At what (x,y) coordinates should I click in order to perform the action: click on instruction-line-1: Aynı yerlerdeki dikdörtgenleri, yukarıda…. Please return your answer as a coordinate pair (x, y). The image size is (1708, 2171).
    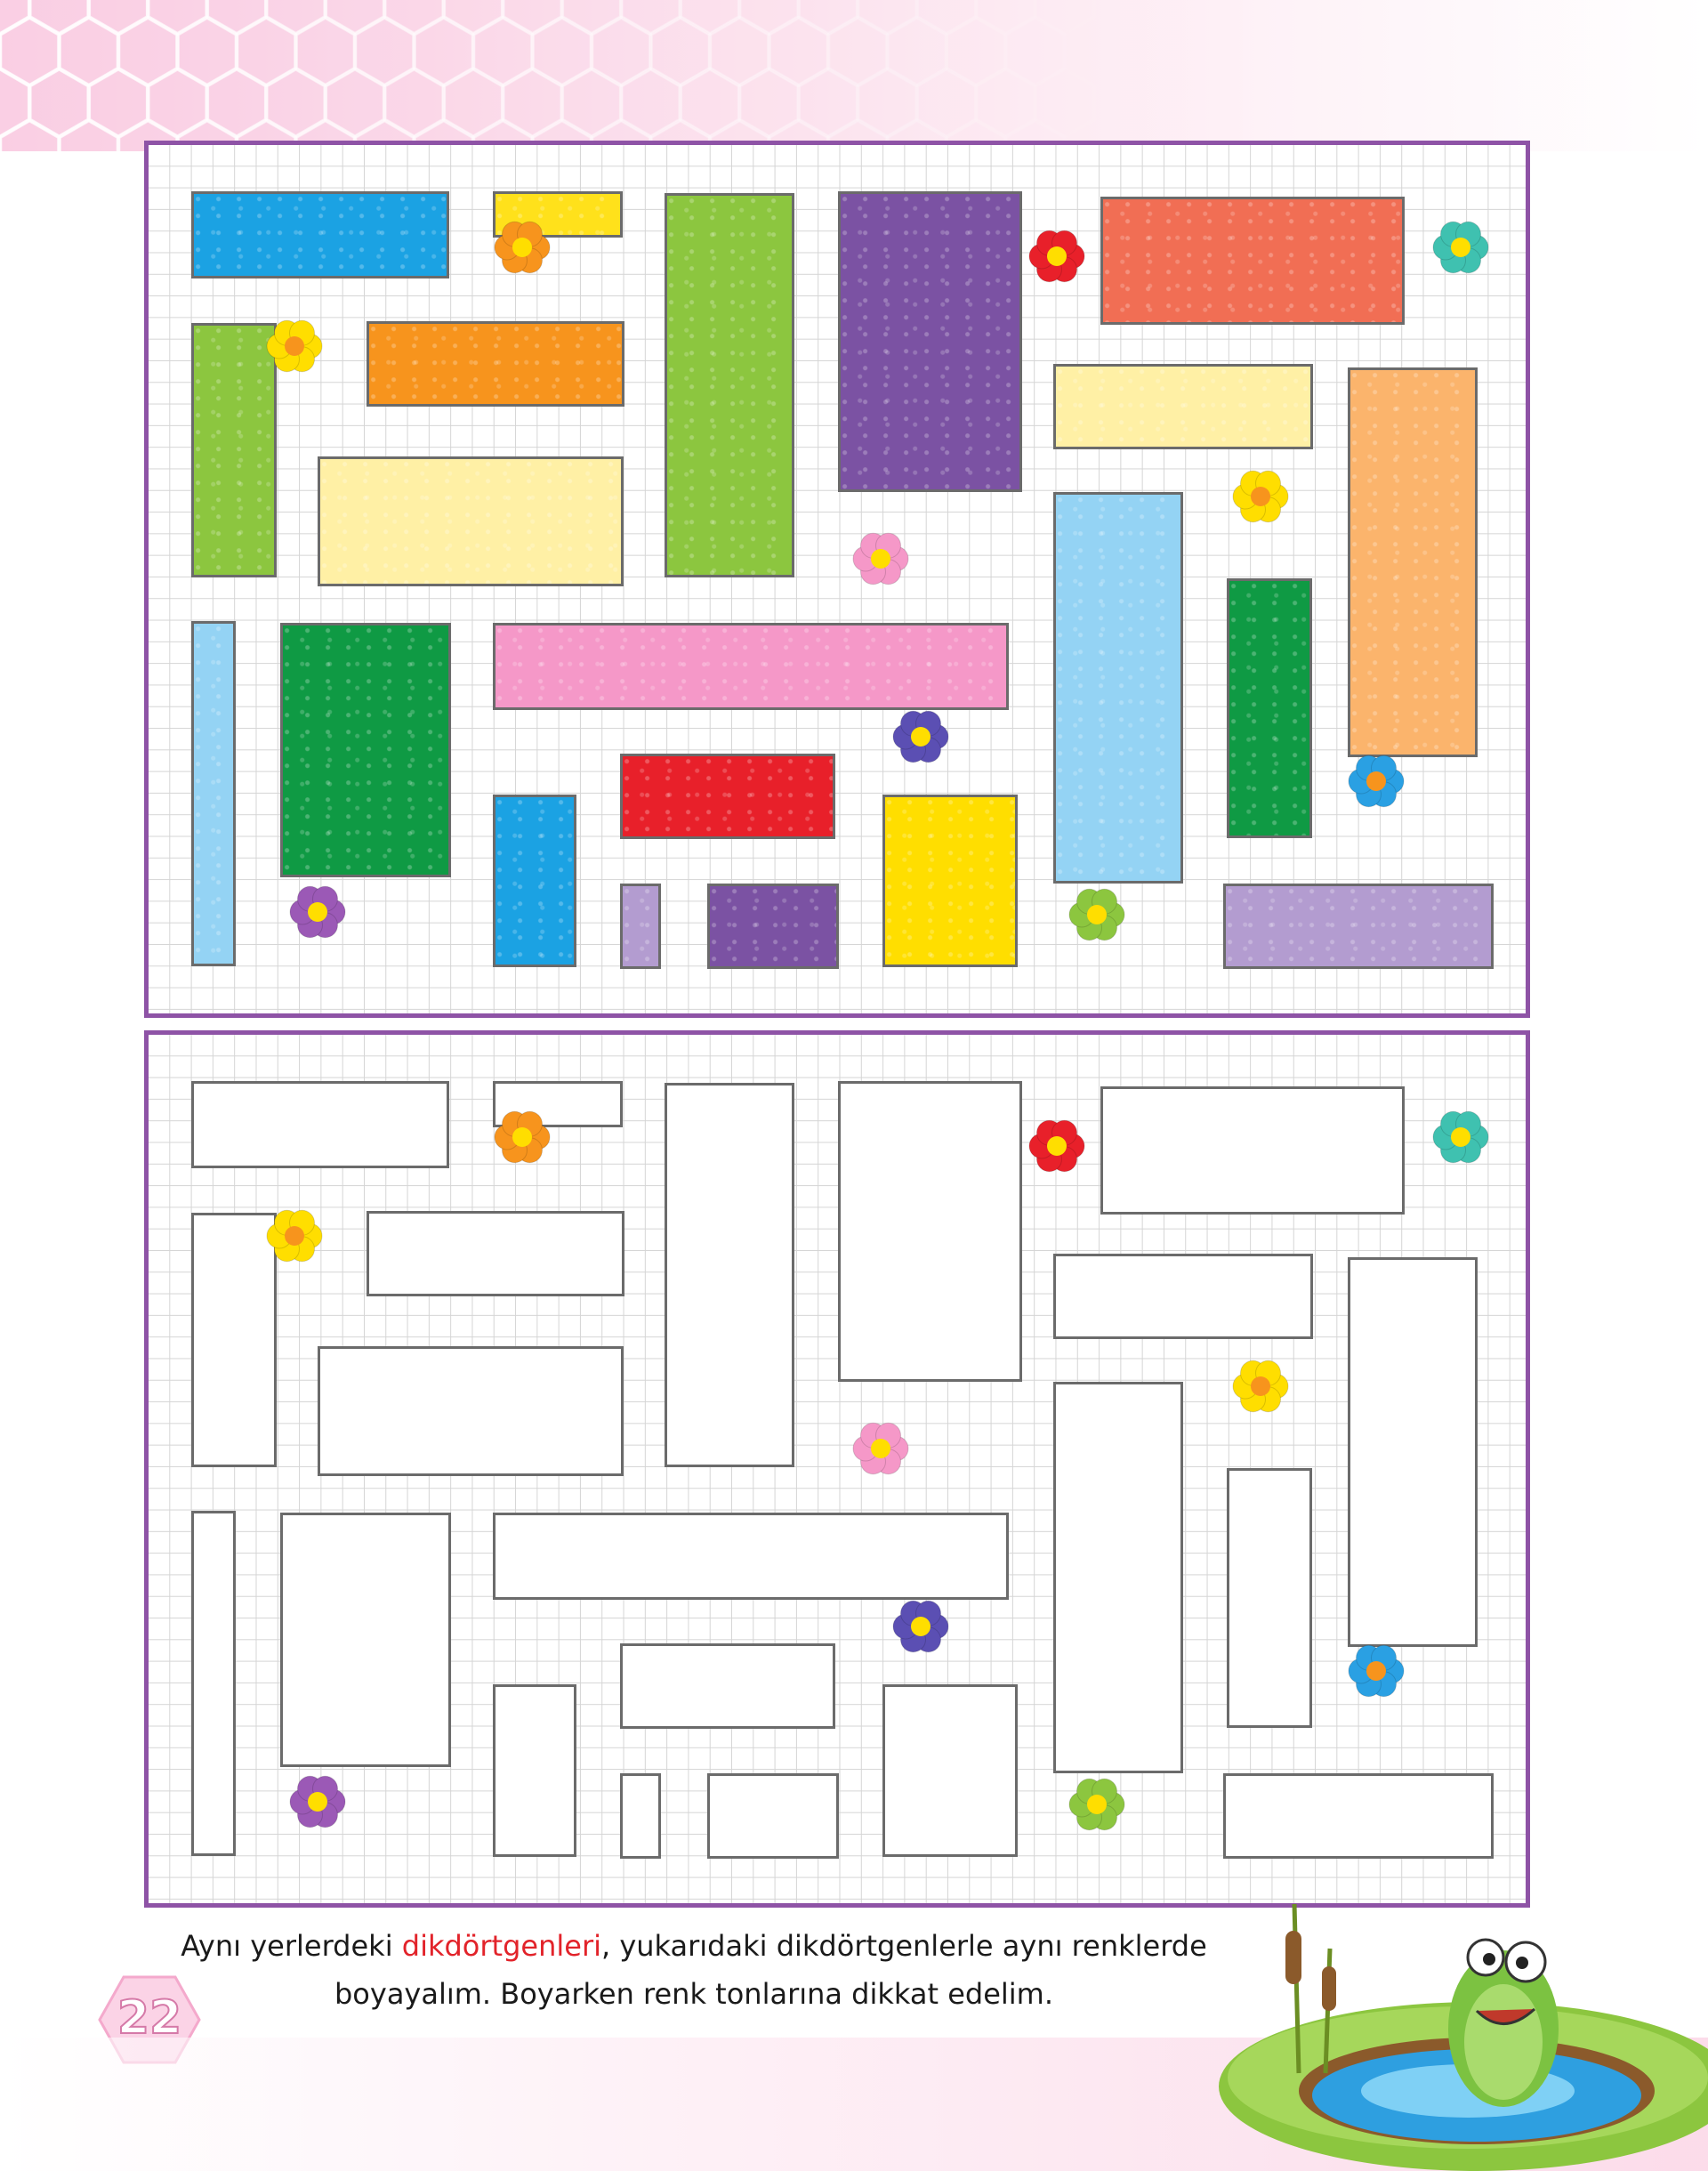
    Looking at the image, I should click on (693, 1946).